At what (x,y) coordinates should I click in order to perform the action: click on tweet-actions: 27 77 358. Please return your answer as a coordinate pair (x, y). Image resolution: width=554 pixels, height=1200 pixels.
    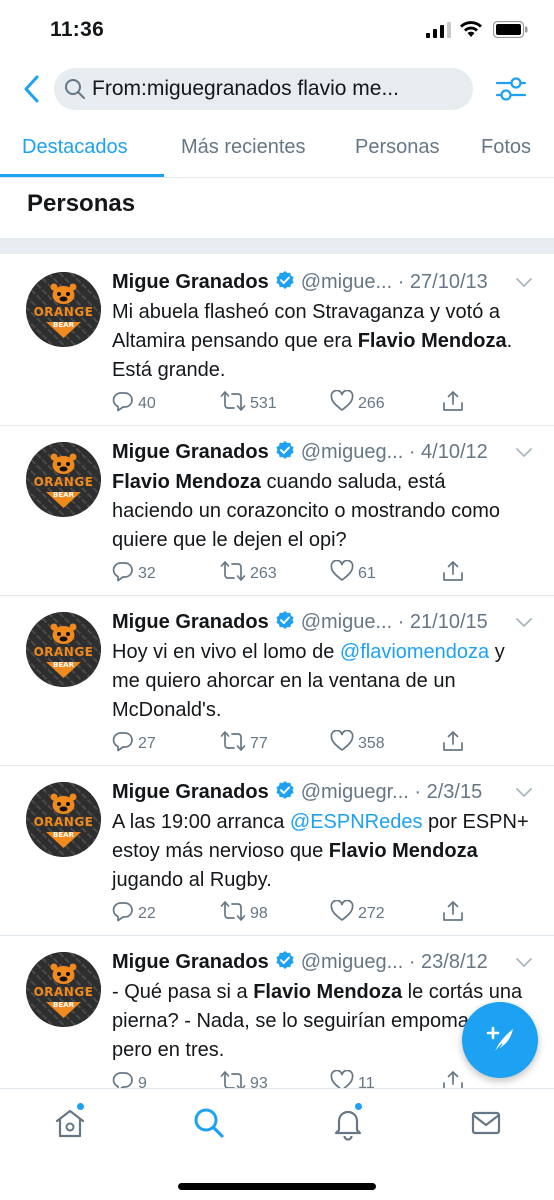
    Looking at the image, I should click on (322, 742).